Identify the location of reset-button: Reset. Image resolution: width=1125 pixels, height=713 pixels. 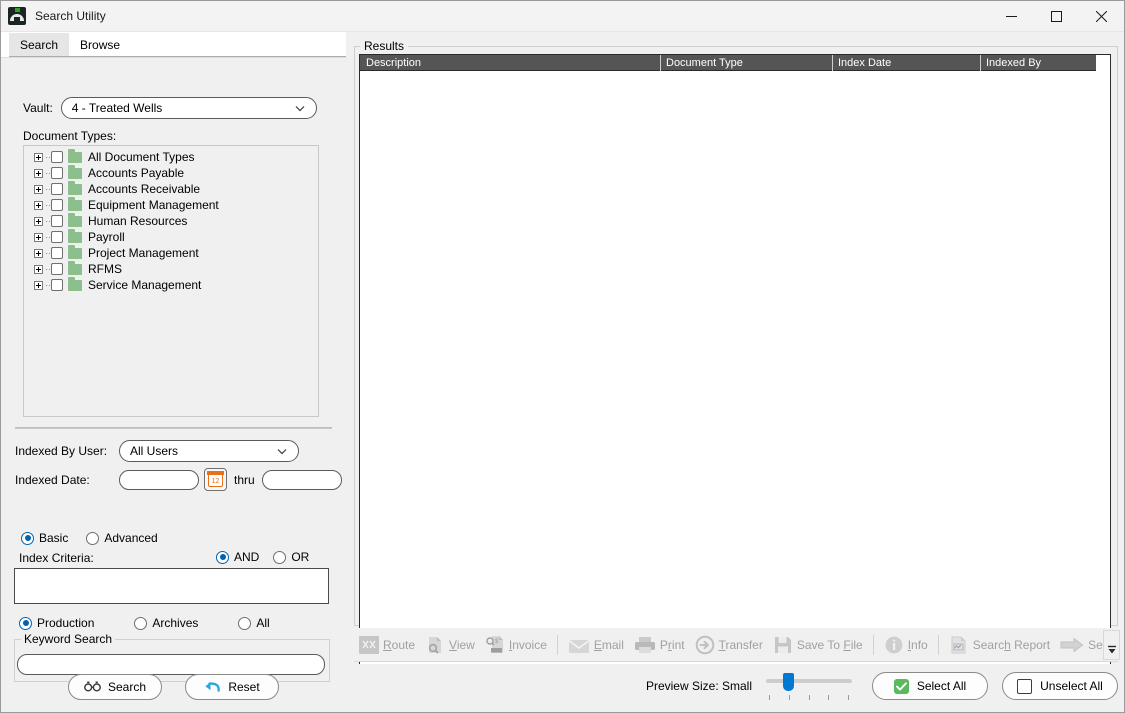
(232, 687).